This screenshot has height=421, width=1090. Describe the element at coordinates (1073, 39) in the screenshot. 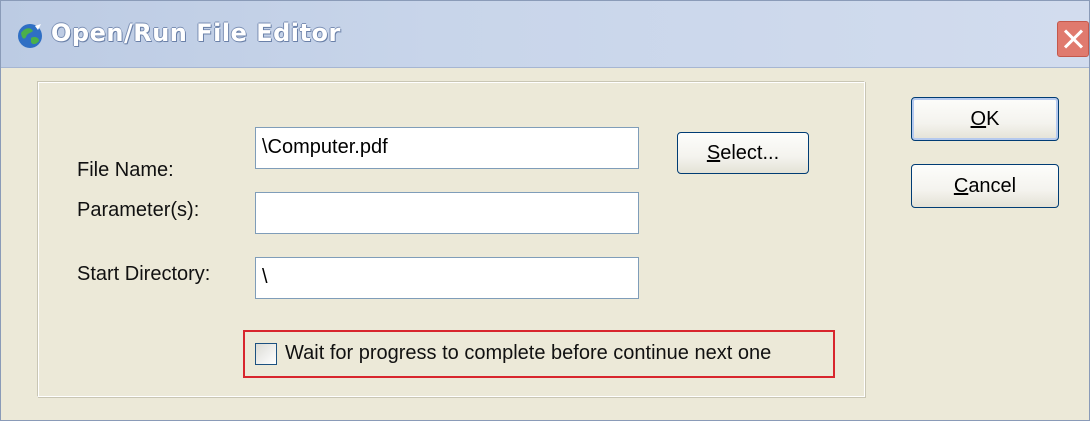

I see `close-icon` at that location.